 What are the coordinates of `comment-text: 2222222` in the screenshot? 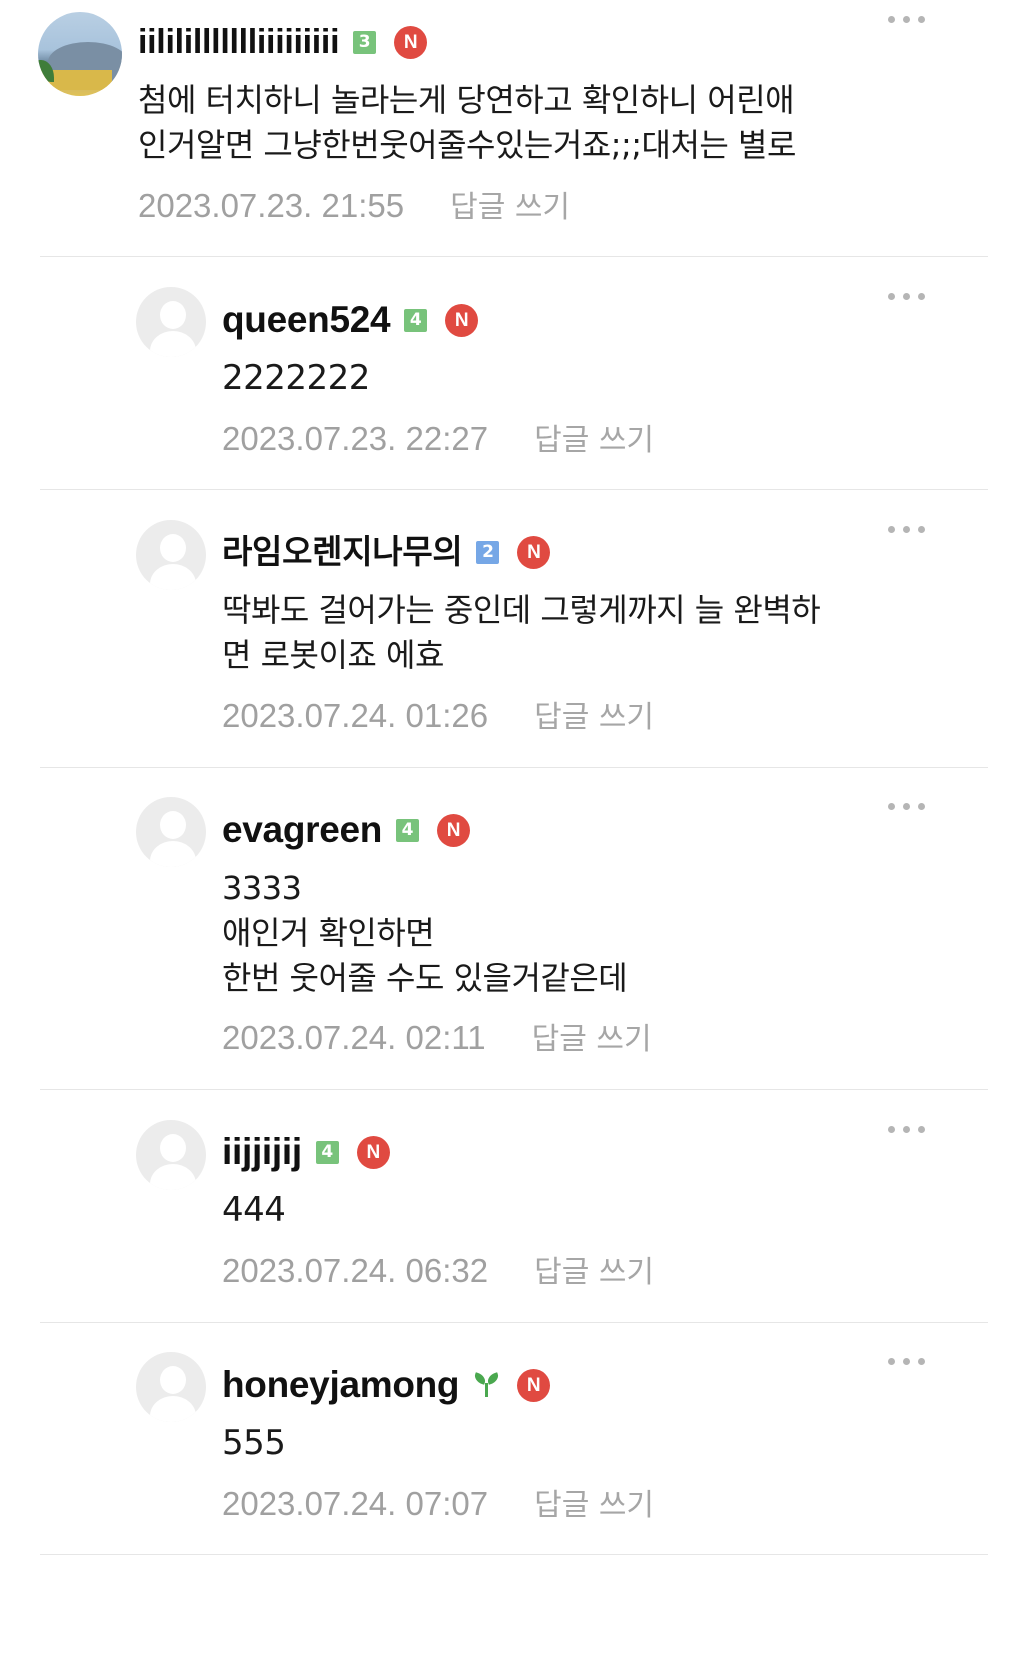 It's located at (296, 378).